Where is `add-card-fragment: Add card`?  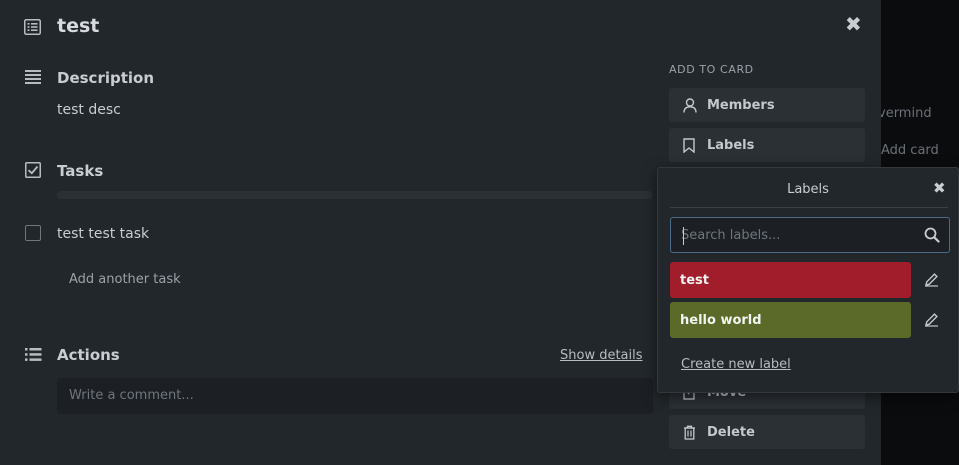 add-card-fragment: Add card is located at coordinates (910, 150).